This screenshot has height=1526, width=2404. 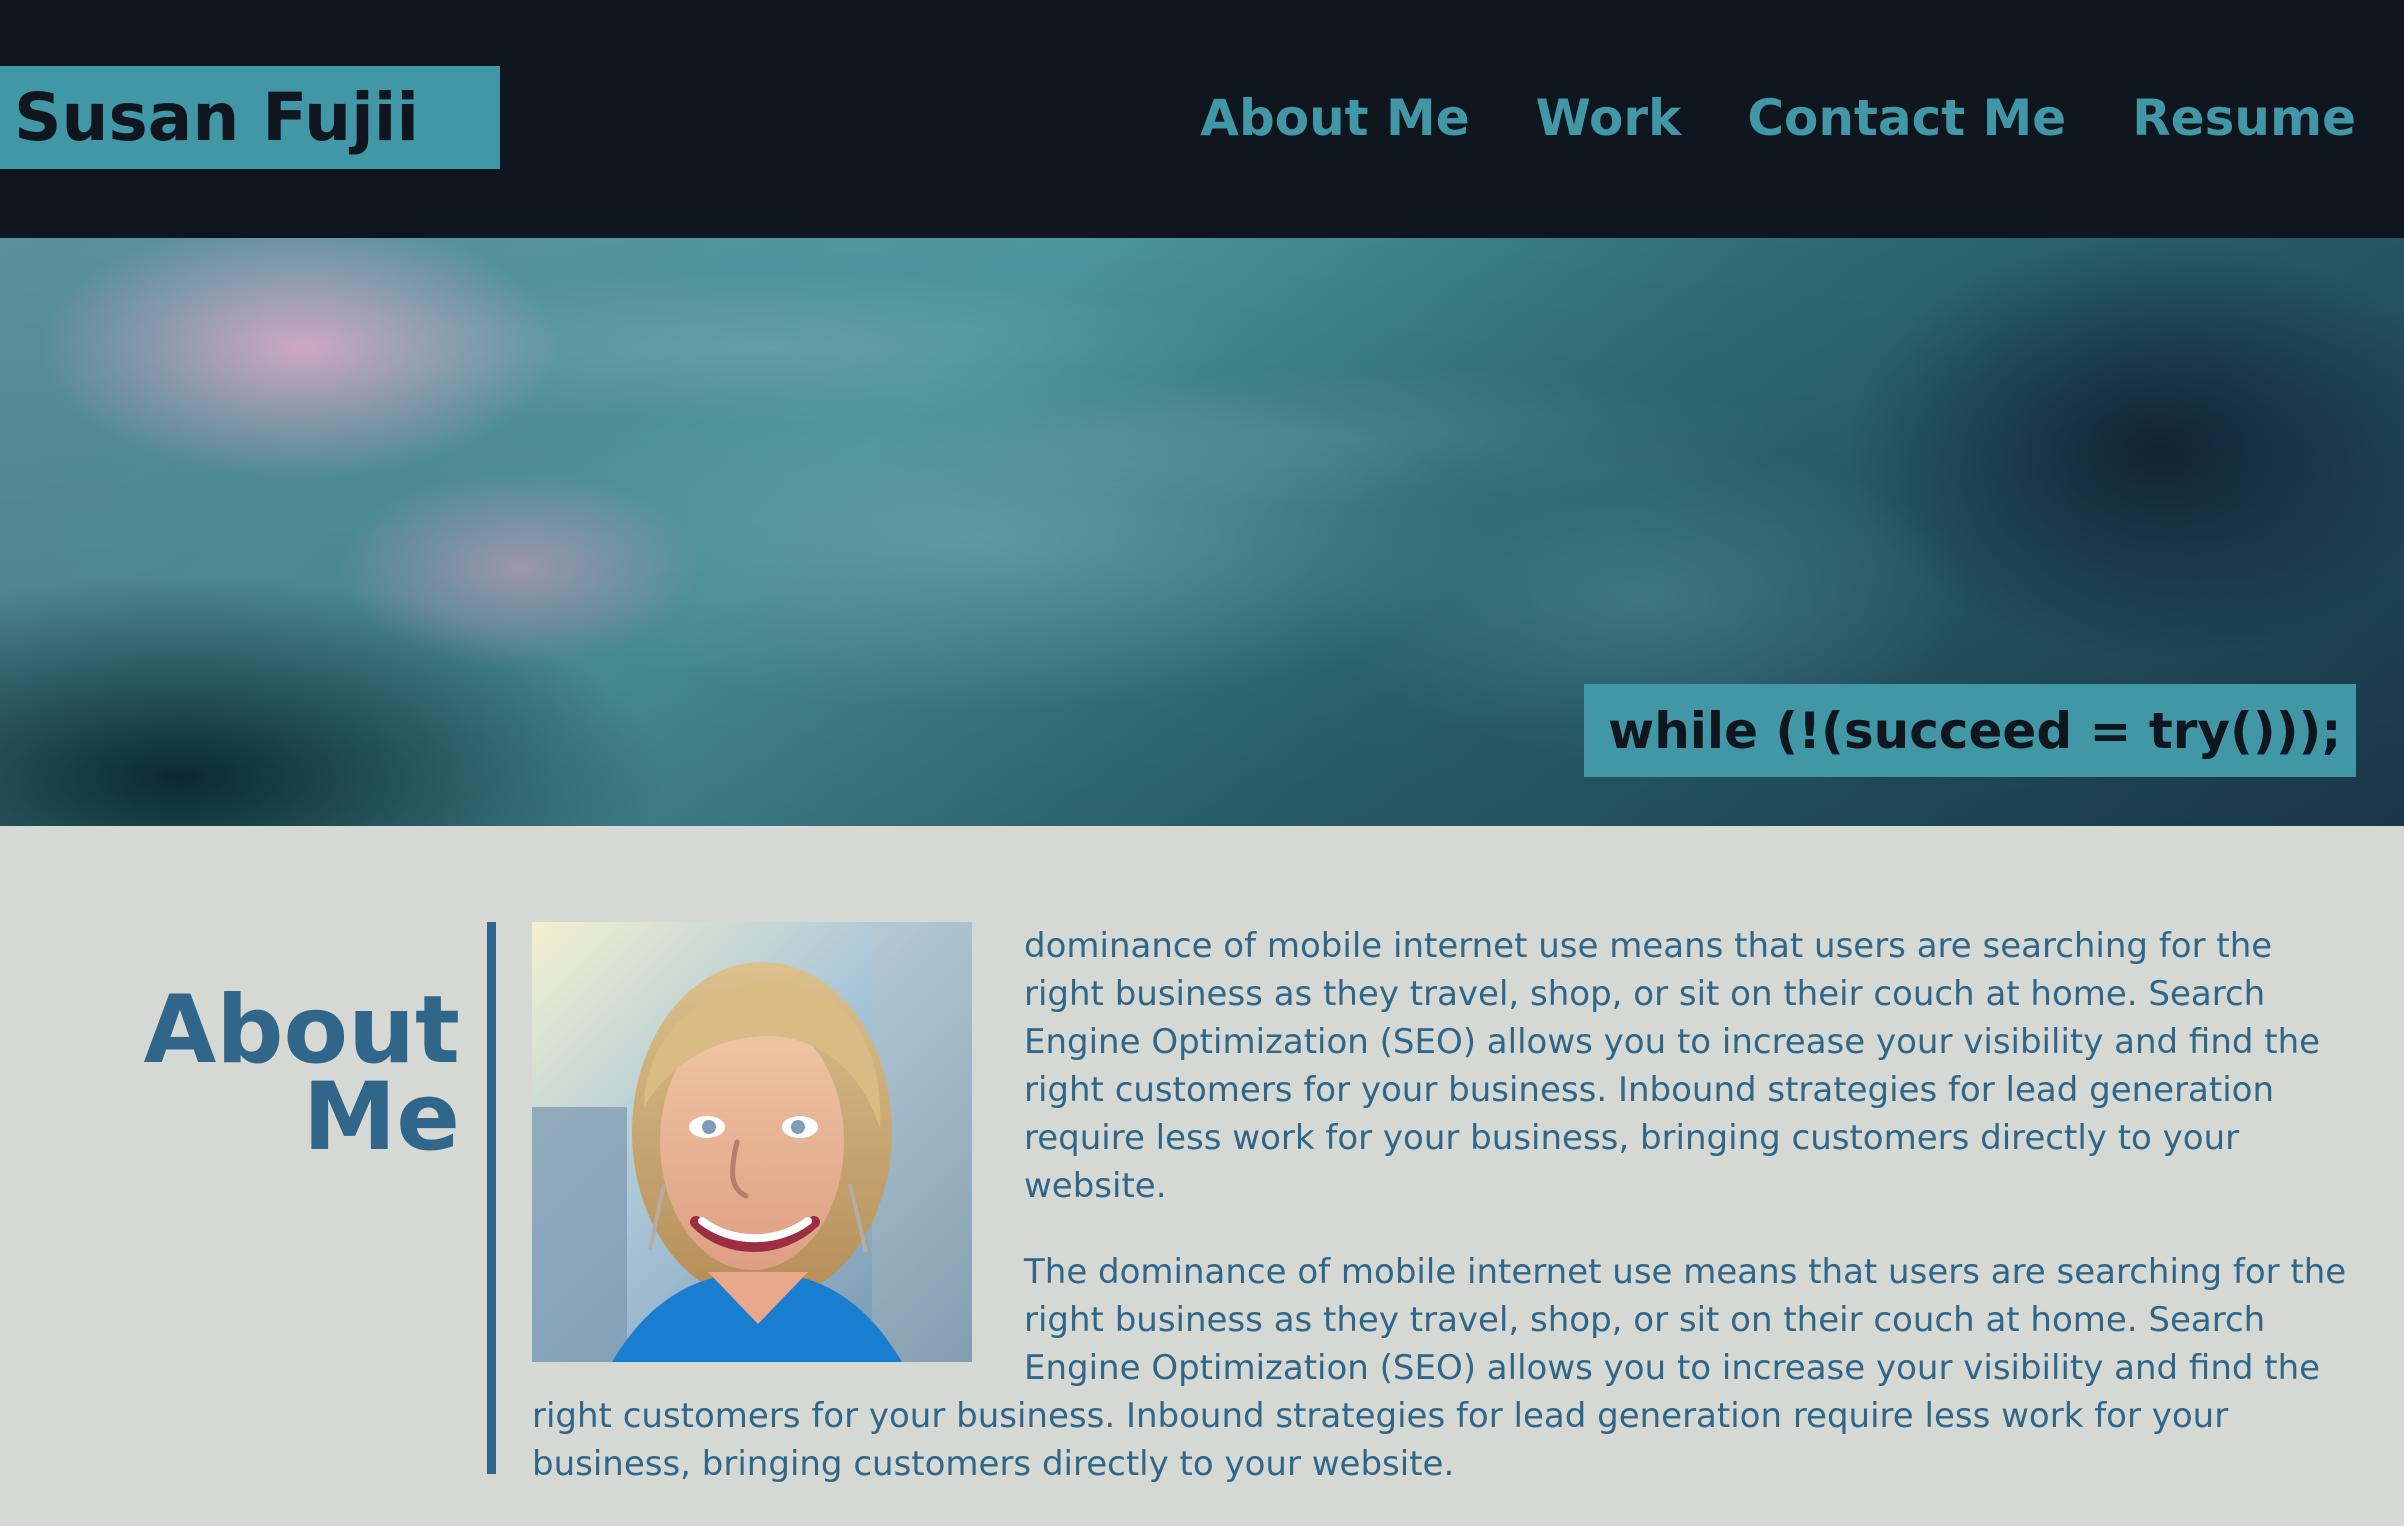 I want to click on about-heading: About Me, so click(x=301, y=1074).